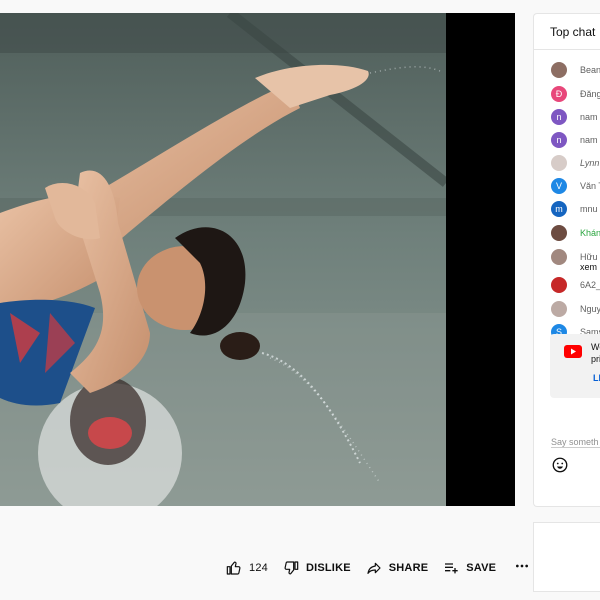 The height and width of the screenshot is (600, 600). I want to click on chat-message: Bean, so click(575, 70).